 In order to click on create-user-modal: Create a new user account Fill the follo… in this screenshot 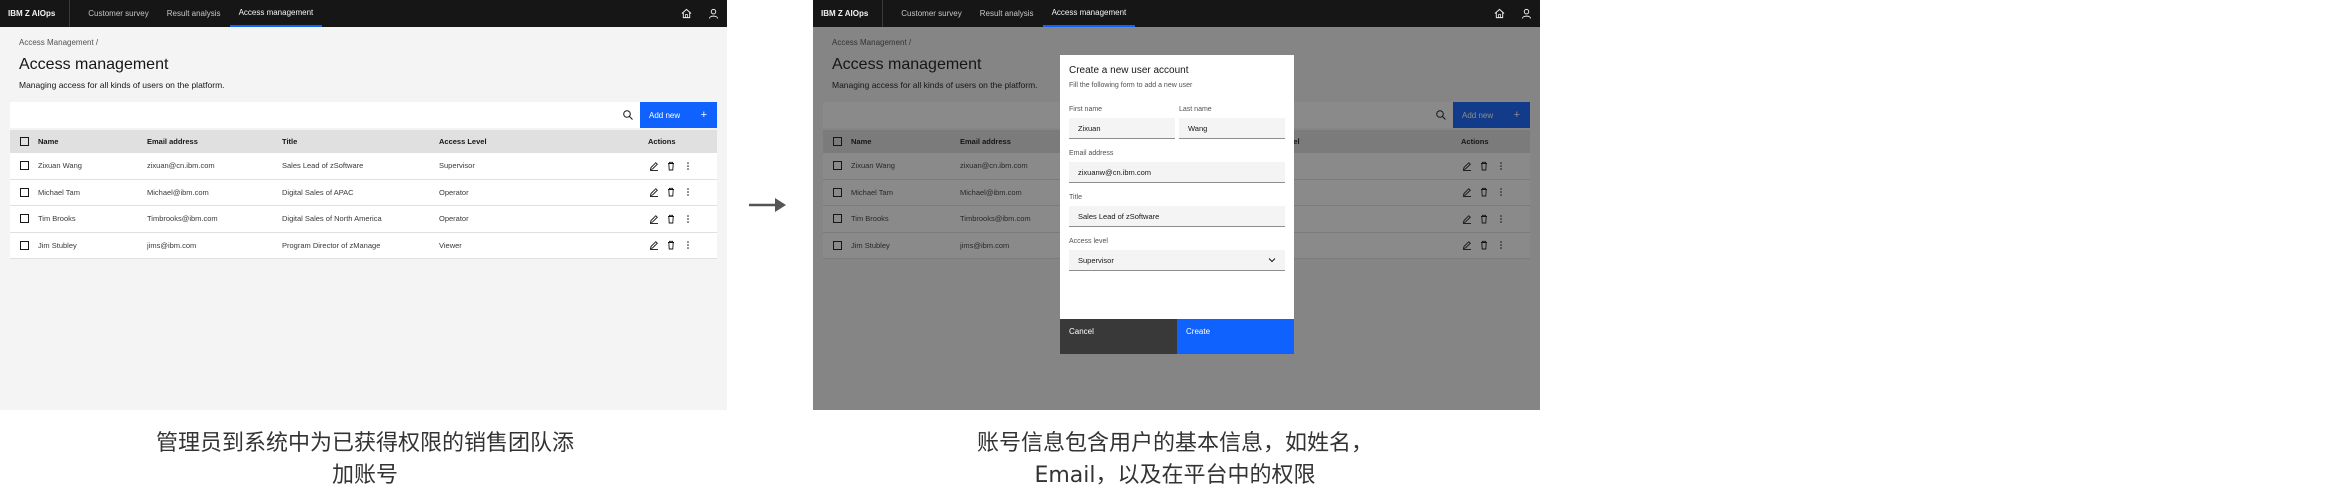, I will do `click(1177, 204)`.